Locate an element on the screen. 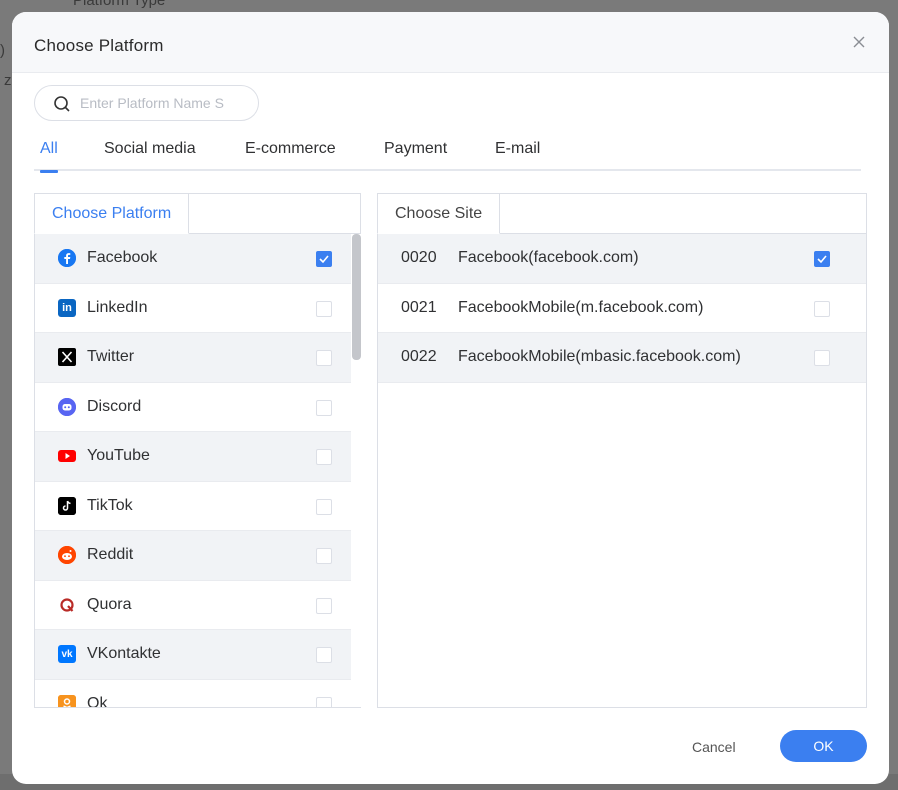 The image size is (898, 790). dialog-title: Choose Platform is located at coordinates (99, 45).